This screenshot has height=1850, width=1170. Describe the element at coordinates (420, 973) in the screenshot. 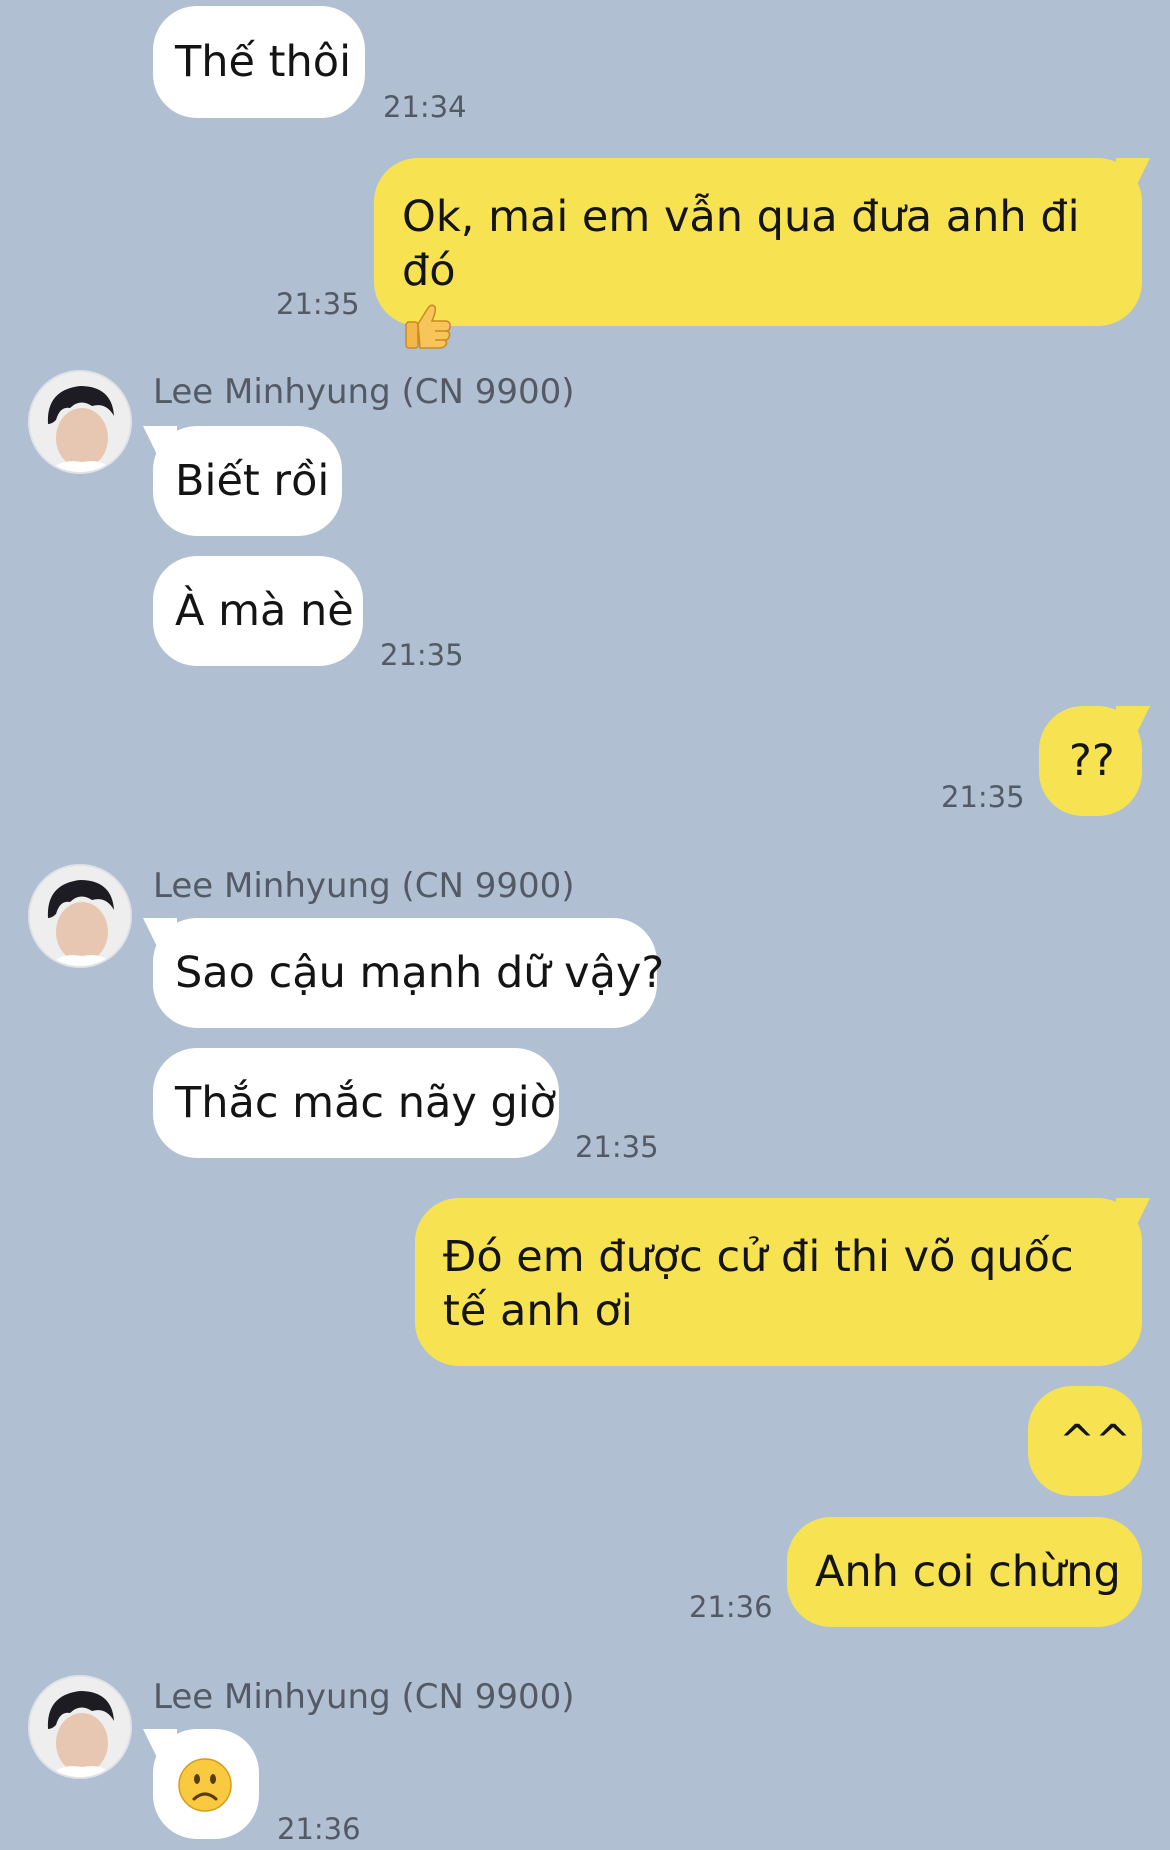

I see `message-text: Sao cậu mạnh dữ vậy?` at that location.